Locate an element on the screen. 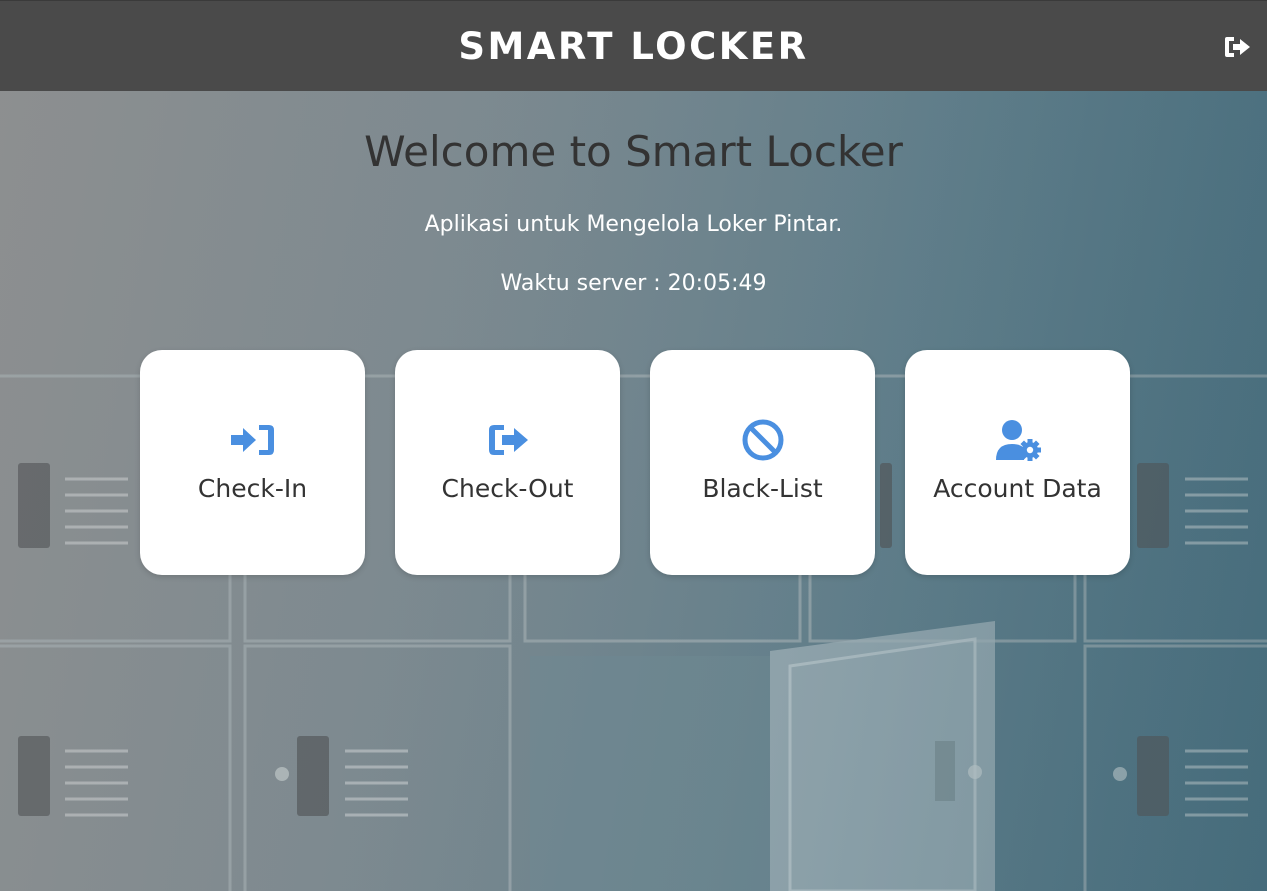 The height and width of the screenshot is (891, 1267). logout-button is located at coordinates (1238, 47).